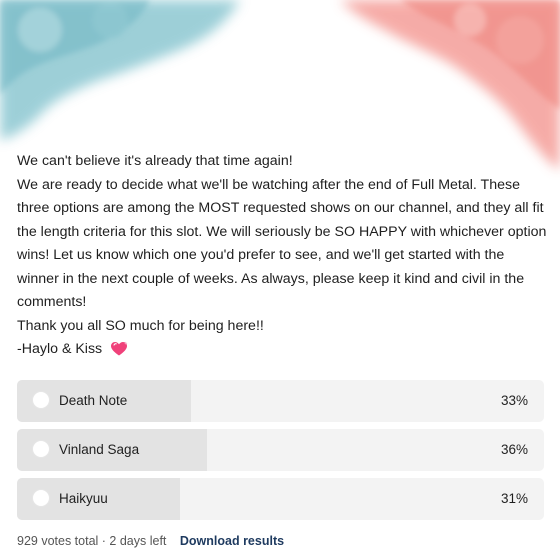  Describe the element at coordinates (232, 541) in the screenshot. I see `download-results-link: Download results` at that location.